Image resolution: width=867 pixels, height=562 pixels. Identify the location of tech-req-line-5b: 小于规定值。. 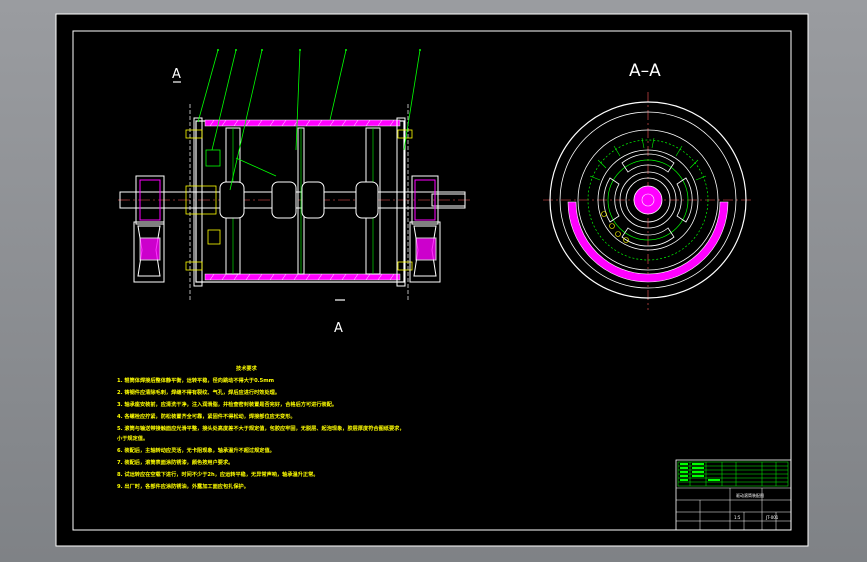
(132, 438).